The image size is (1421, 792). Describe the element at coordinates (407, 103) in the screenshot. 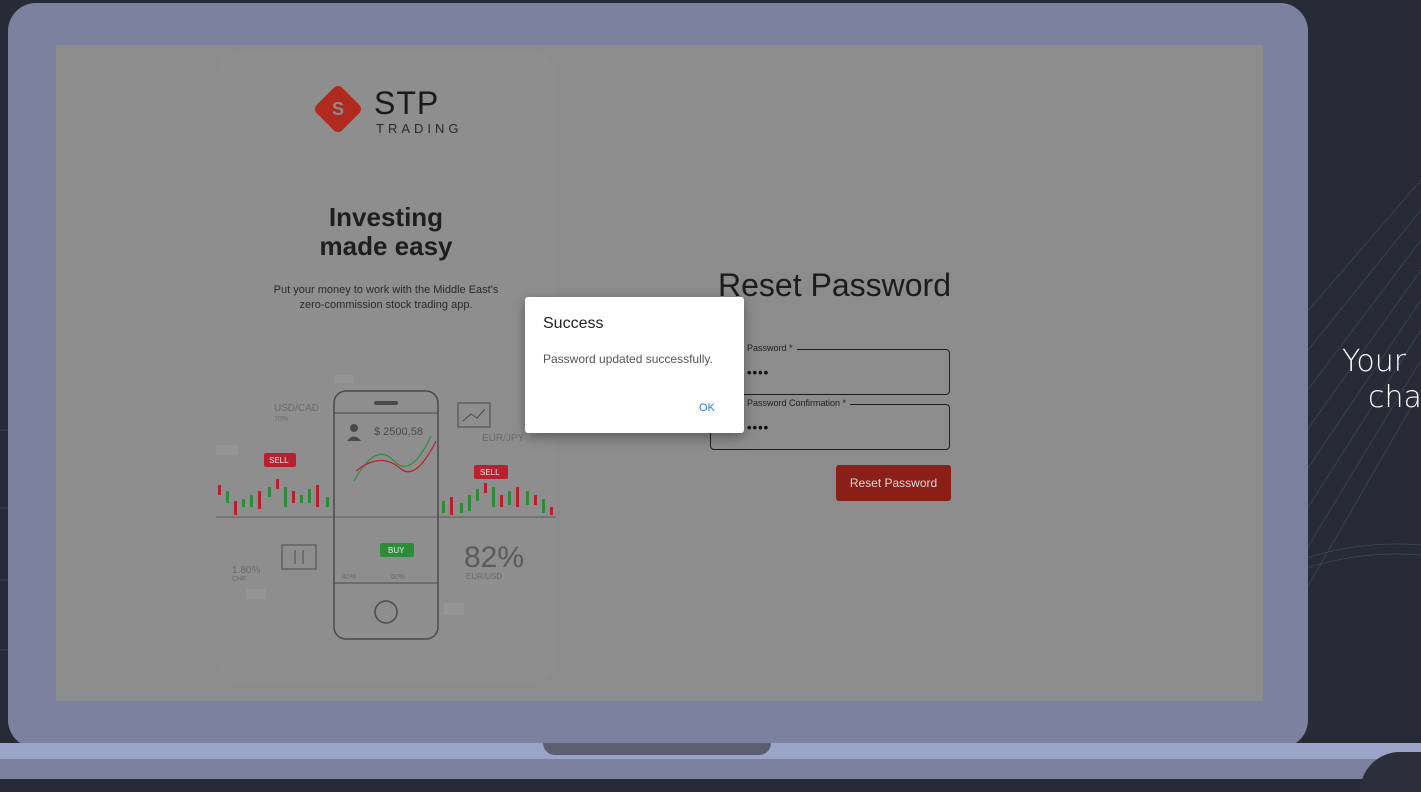

I see `brand-name: STP` at that location.